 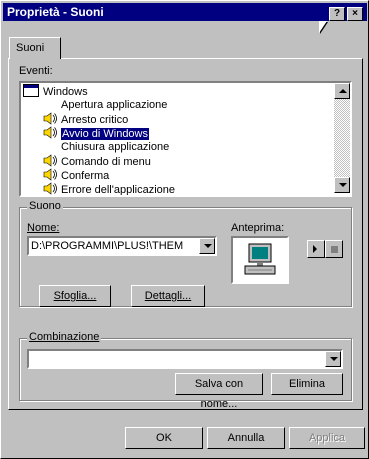 I want to click on mouse-cursor-icon, so click(x=323, y=27).